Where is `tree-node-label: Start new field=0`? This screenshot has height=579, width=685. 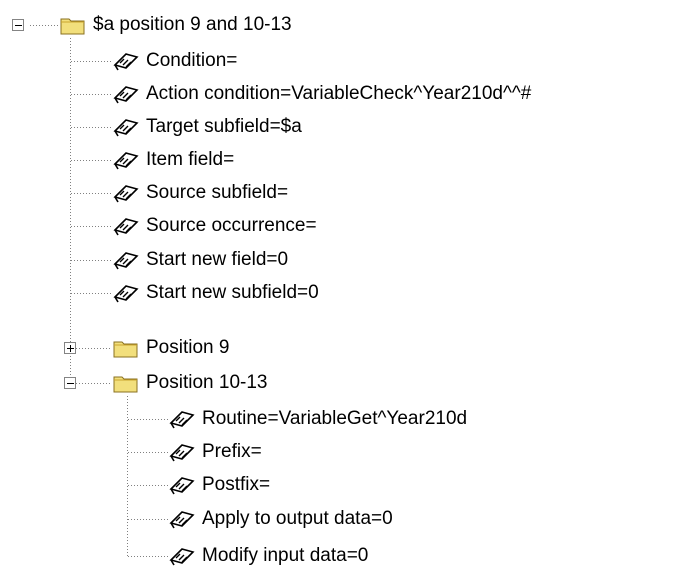 tree-node-label: Start new field=0 is located at coordinates (217, 259).